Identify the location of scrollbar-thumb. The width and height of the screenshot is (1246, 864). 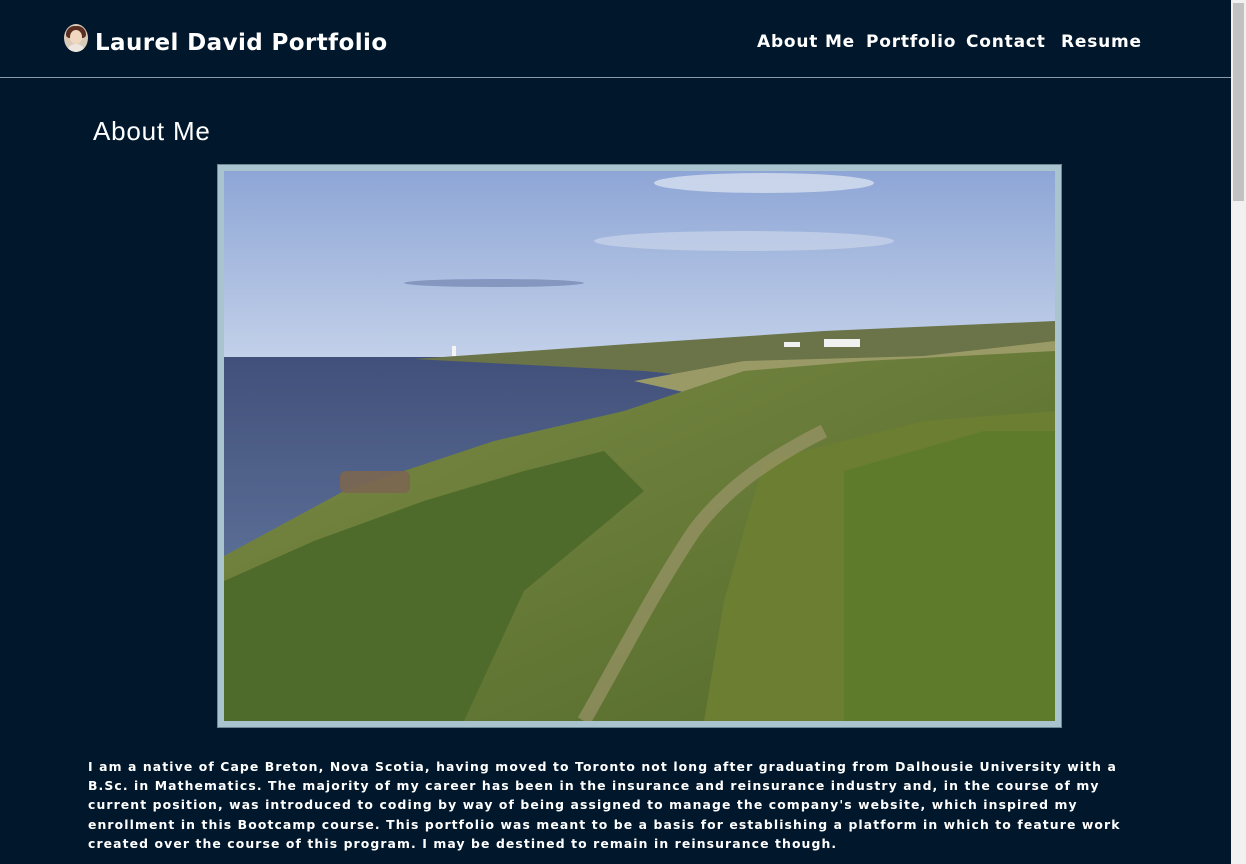
(1238, 102).